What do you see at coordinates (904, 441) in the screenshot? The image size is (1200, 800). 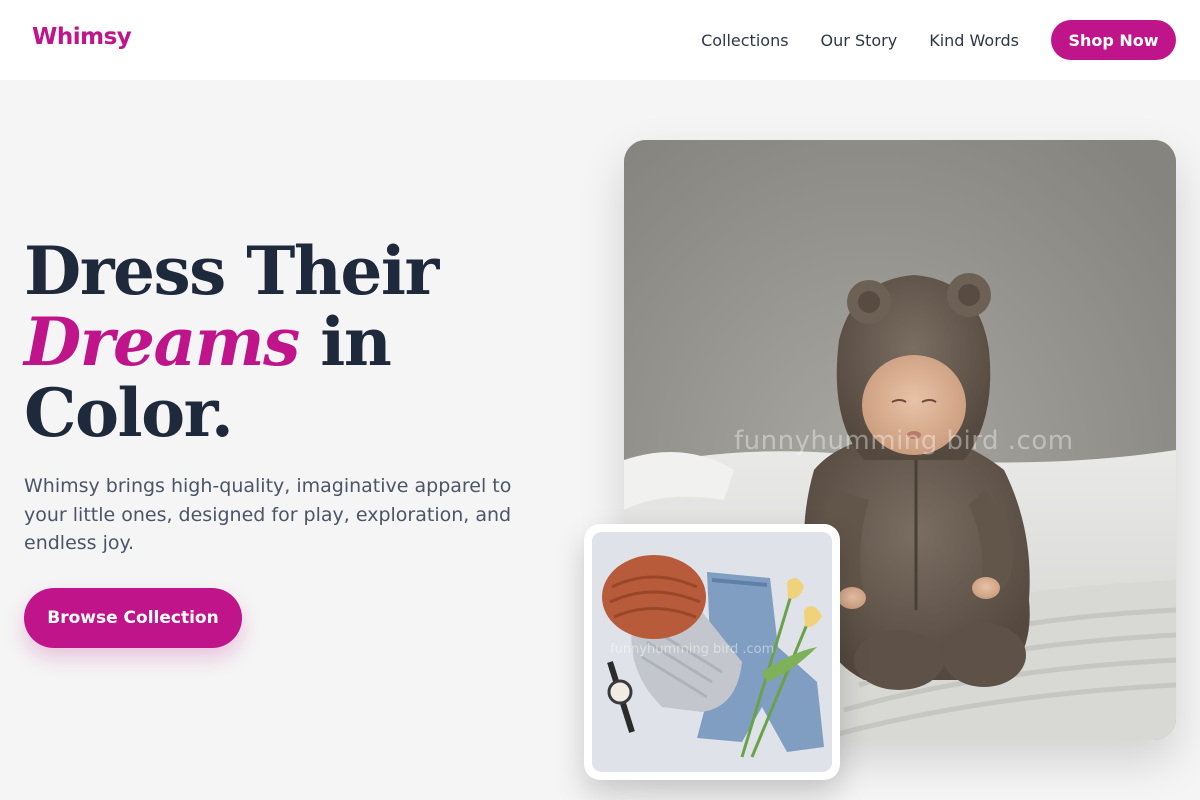 I see `main-image-watermark: funnyhumming bird .com` at bounding box center [904, 441].